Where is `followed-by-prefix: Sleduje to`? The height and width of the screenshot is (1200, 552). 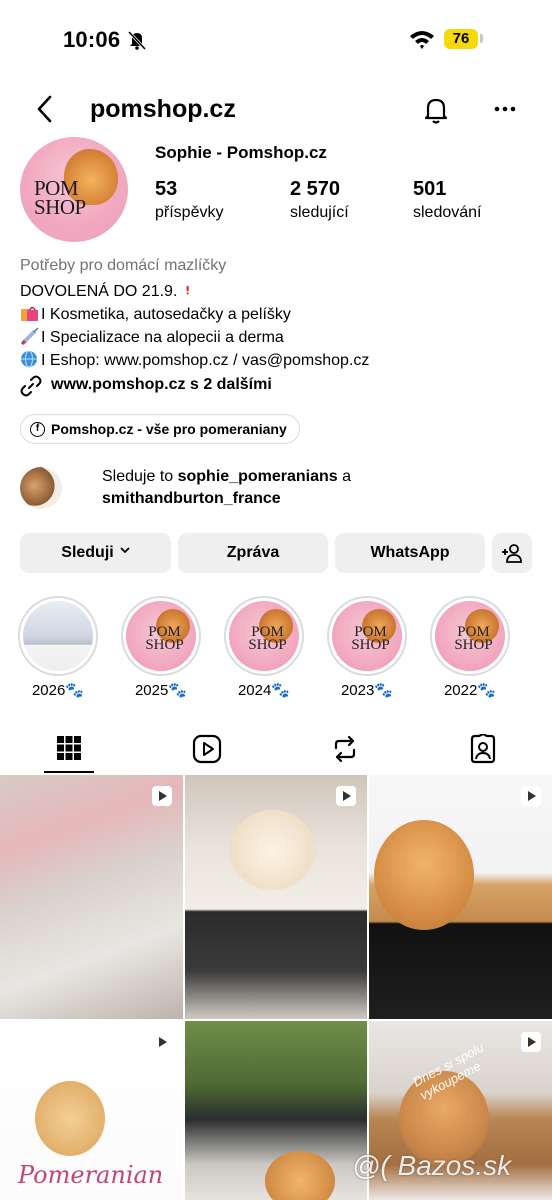 followed-by-prefix: Sleduje to is located at coordinates (140, 476).